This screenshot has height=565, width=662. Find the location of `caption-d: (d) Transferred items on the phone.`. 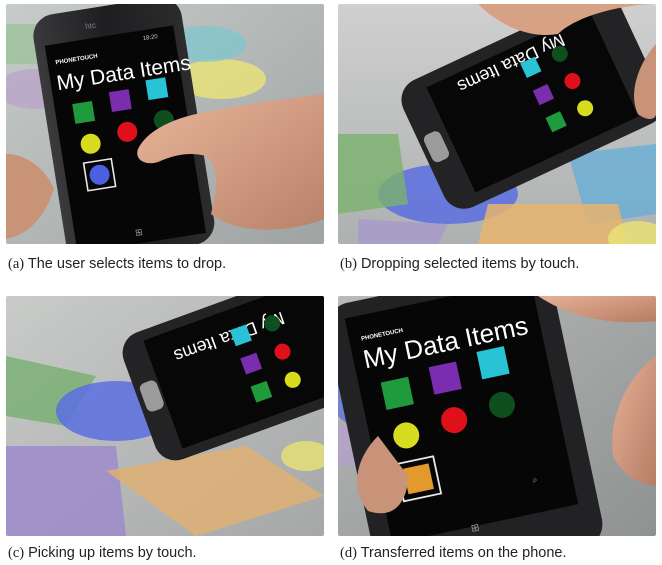

caption-d: (d) Transferred items on the phone. is located at coordinates (453, 553).